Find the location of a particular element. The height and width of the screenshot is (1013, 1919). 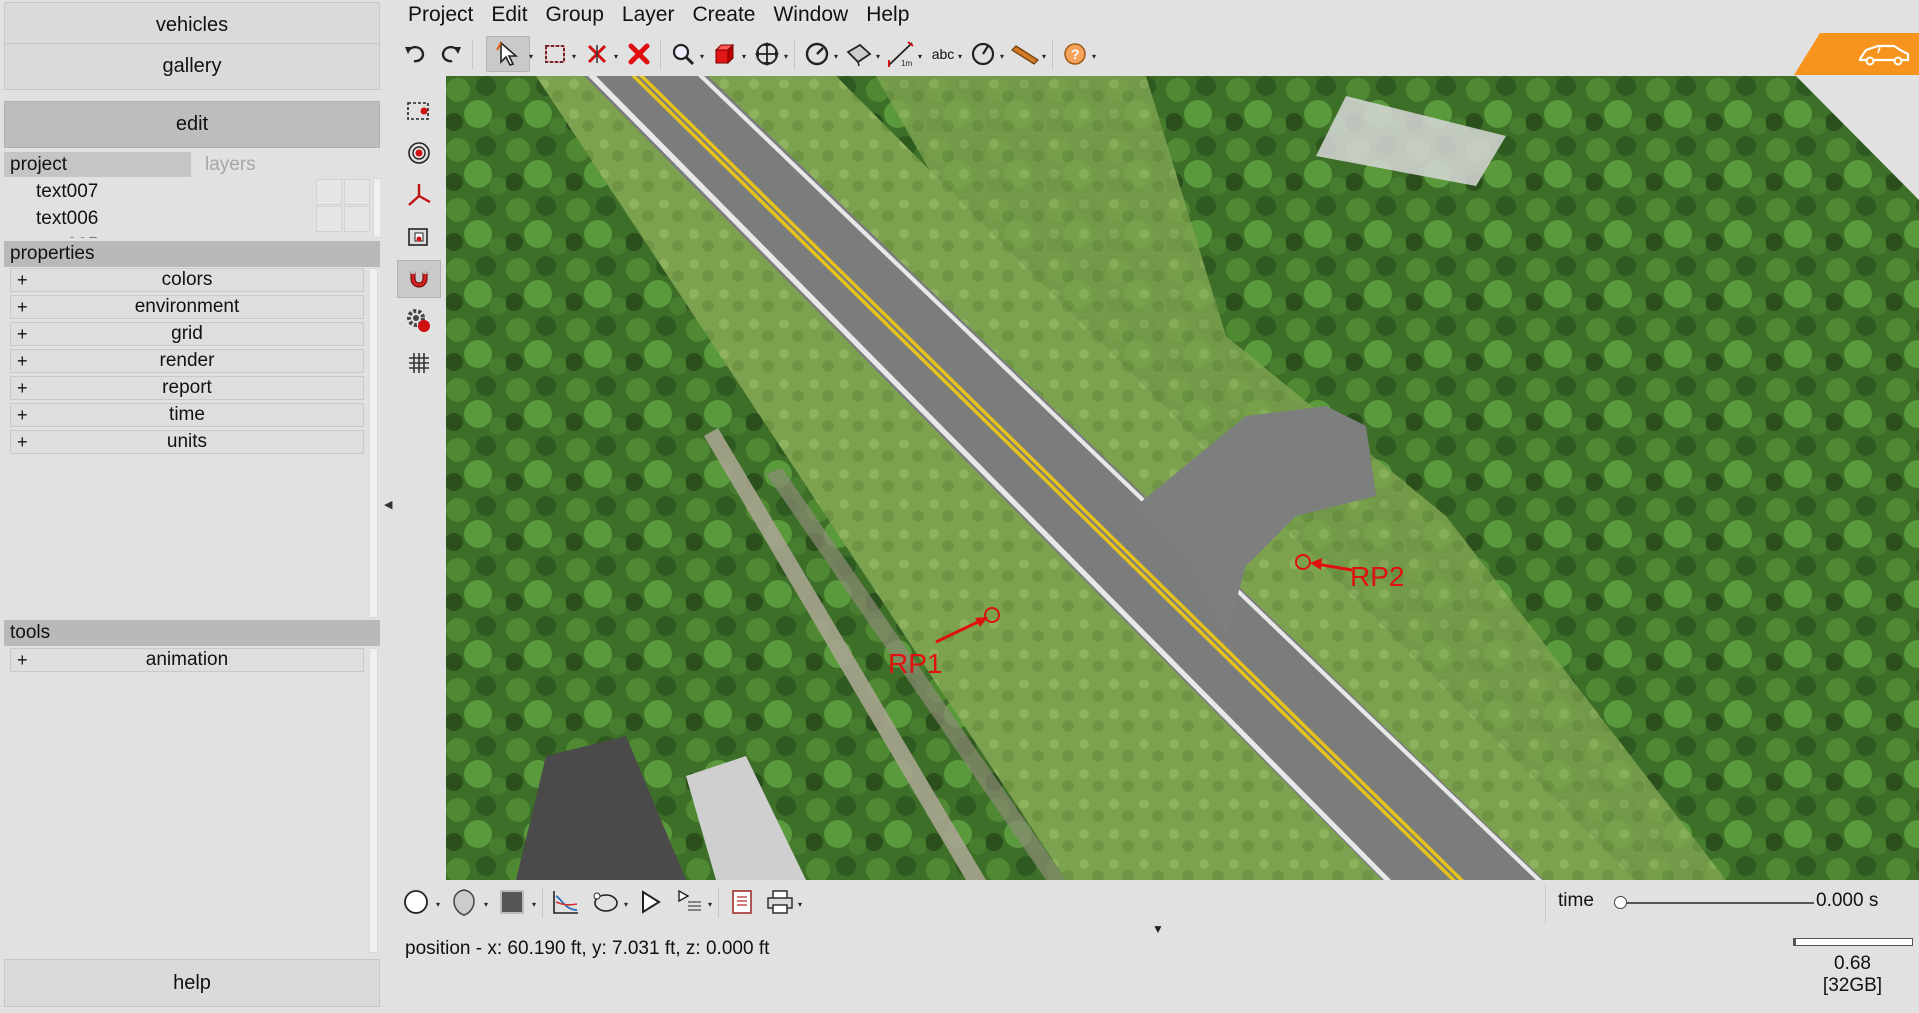

axis-tool-button is located at coordinates (419, 195).